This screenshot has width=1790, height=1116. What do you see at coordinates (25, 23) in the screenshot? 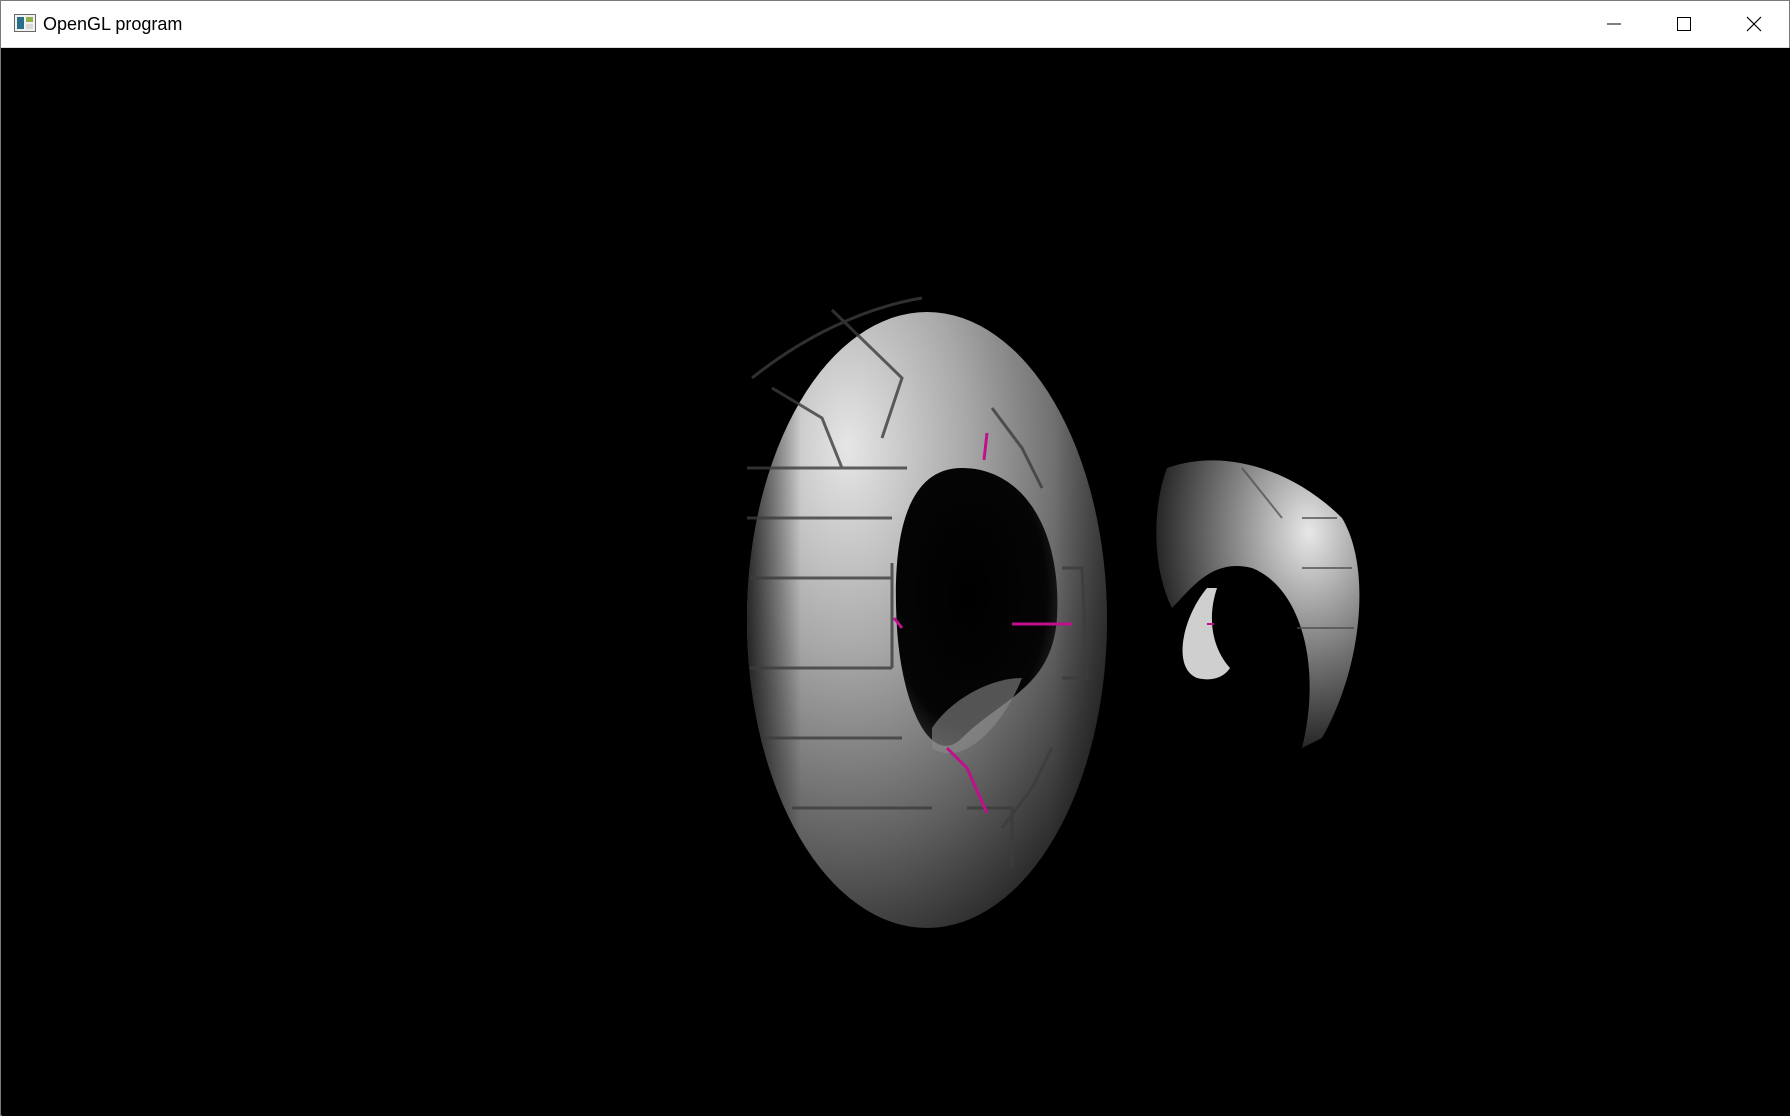
I see `app-icon` at bounding box center [25, 23].